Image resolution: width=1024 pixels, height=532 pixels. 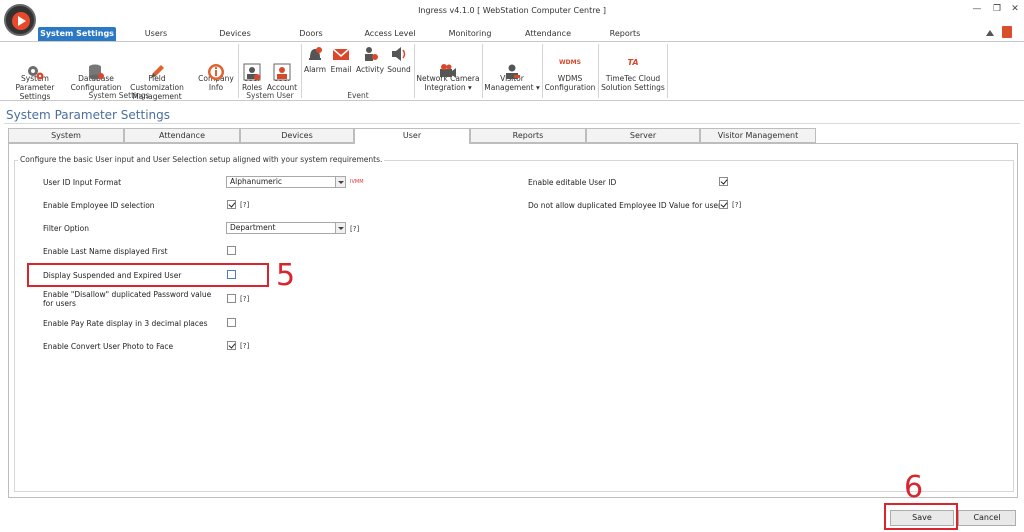 What do you see at coordinates (341, 69) in the screenshot?
I see `ribbon-label: Email` at bounding box center [341, 69].